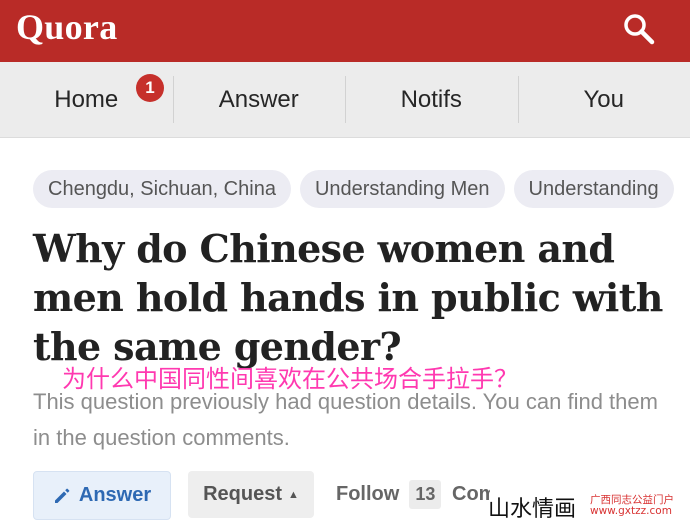 The image size is (690, 523). I want to click on nav-answer-label: Answer, so click(259, 100).